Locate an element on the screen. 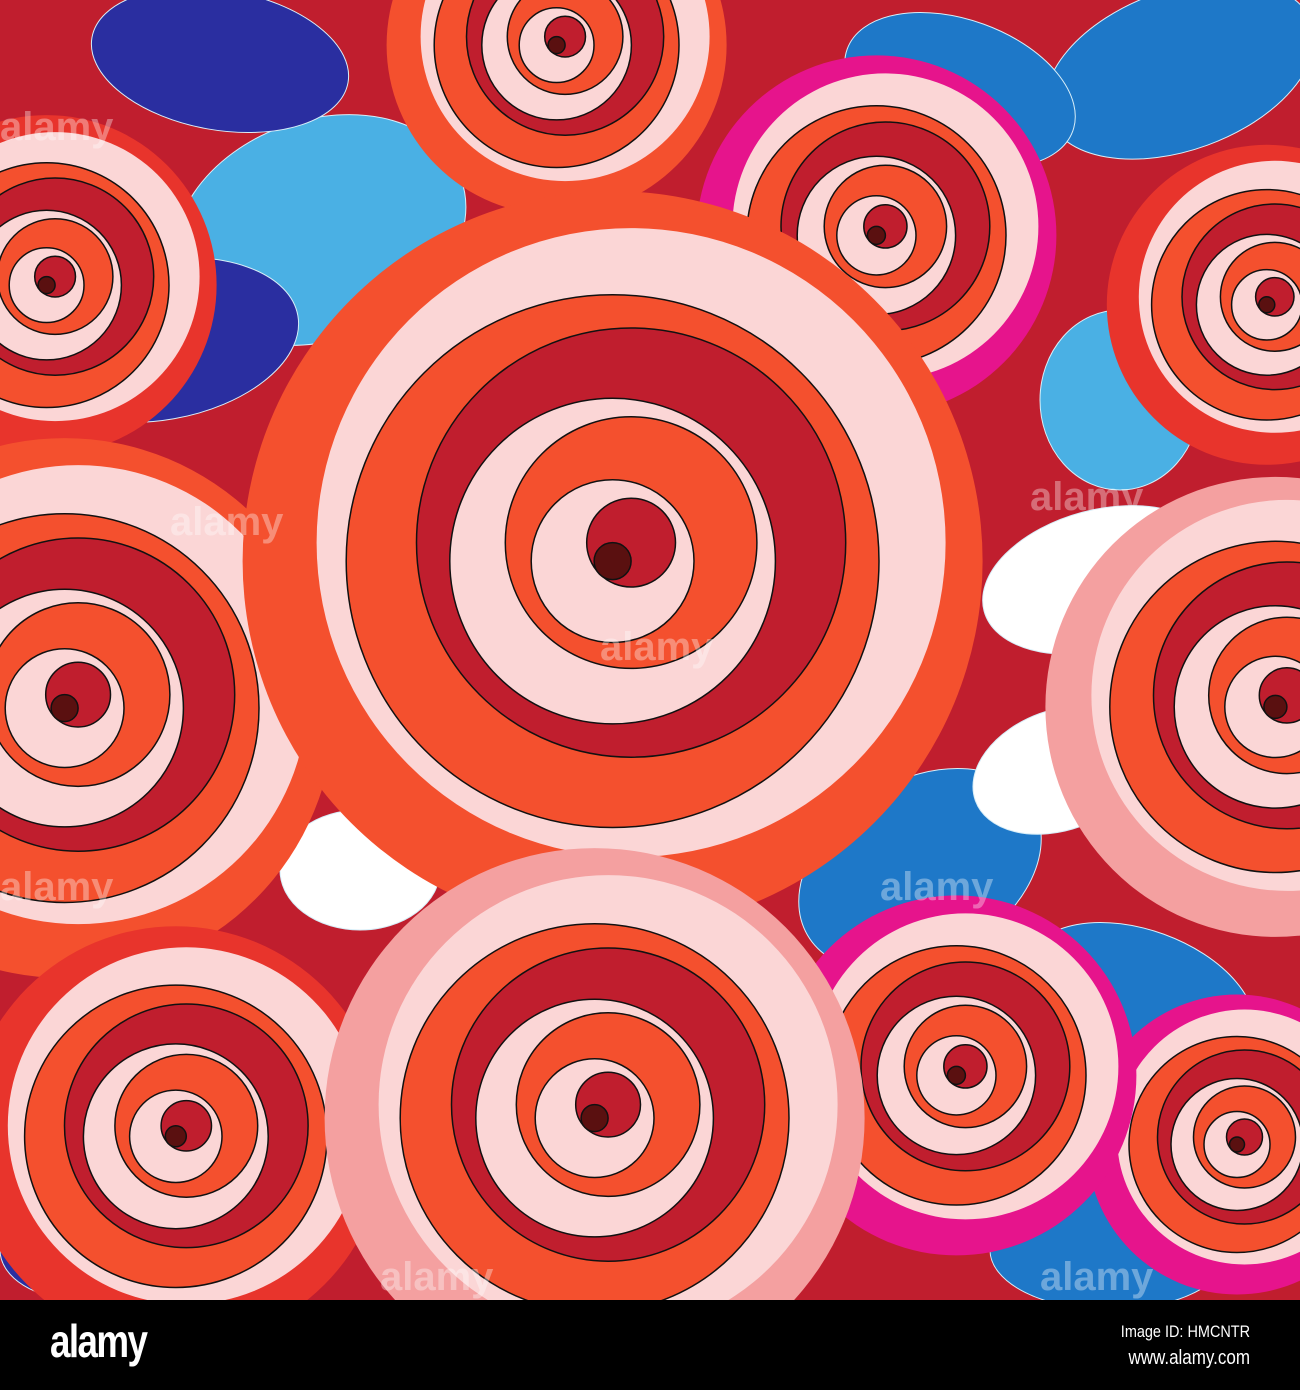  website-link: www.alamy.com is located at coordinates (1189, 1358).